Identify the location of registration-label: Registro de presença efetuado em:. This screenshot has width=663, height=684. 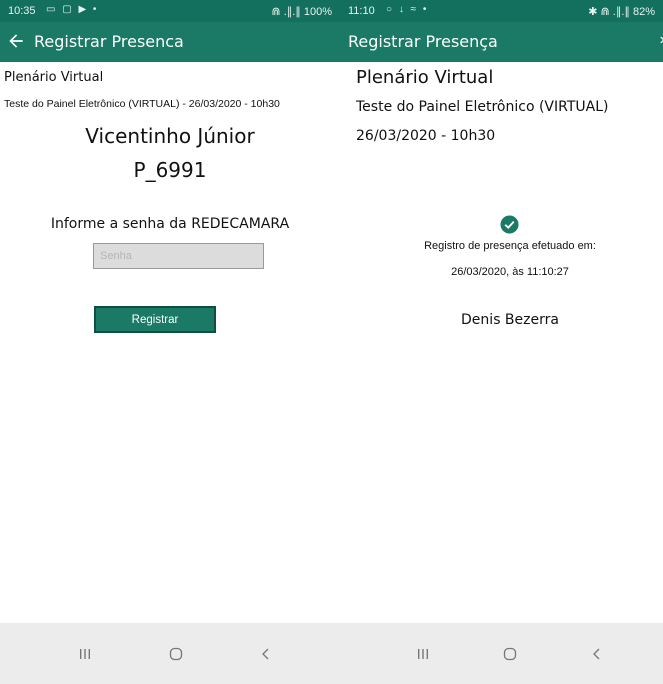
(510, 246).